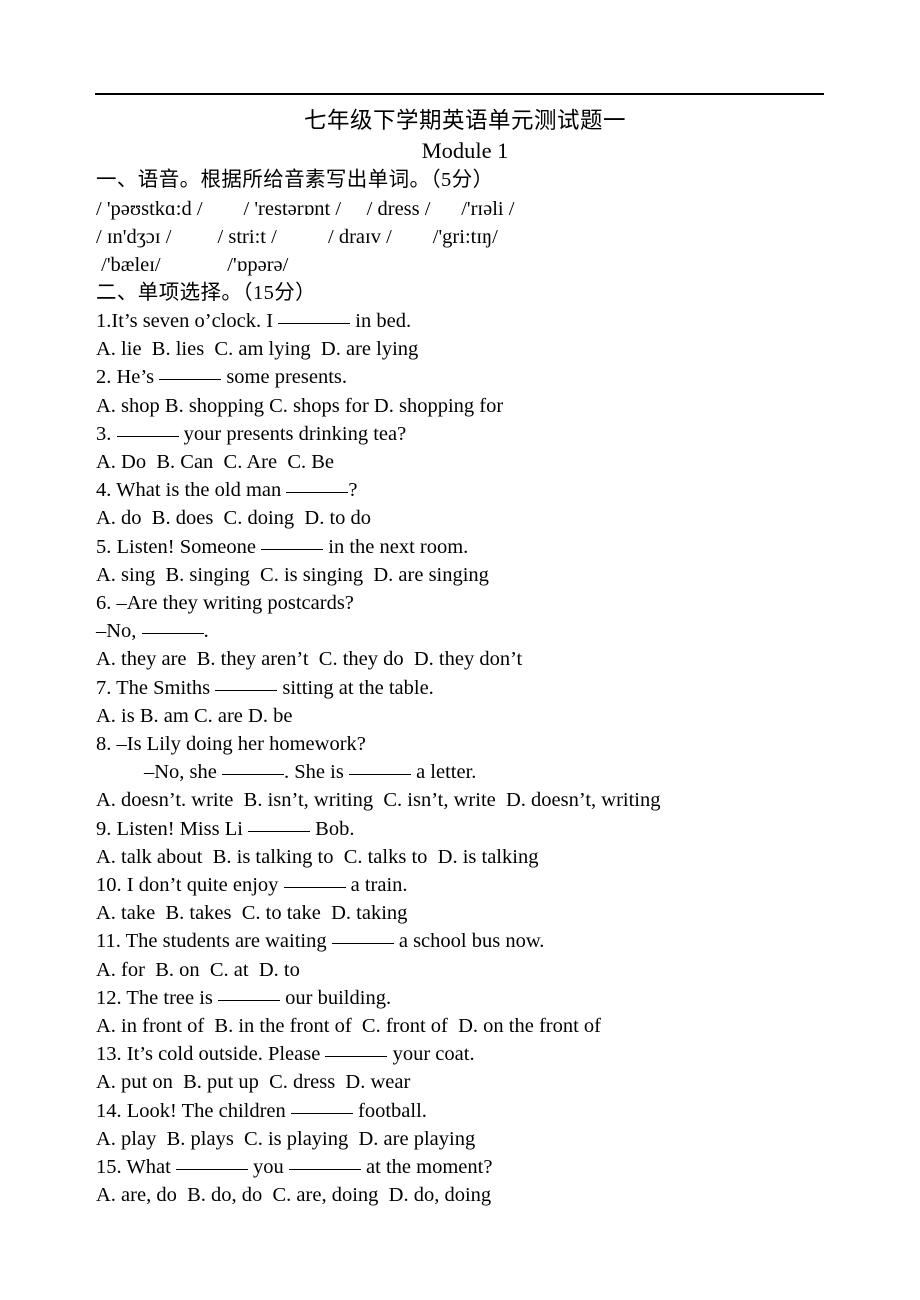 The height and width of the screenshot is (1300, 920). I want to click on question-text: The Smiths, so click(166, 687).